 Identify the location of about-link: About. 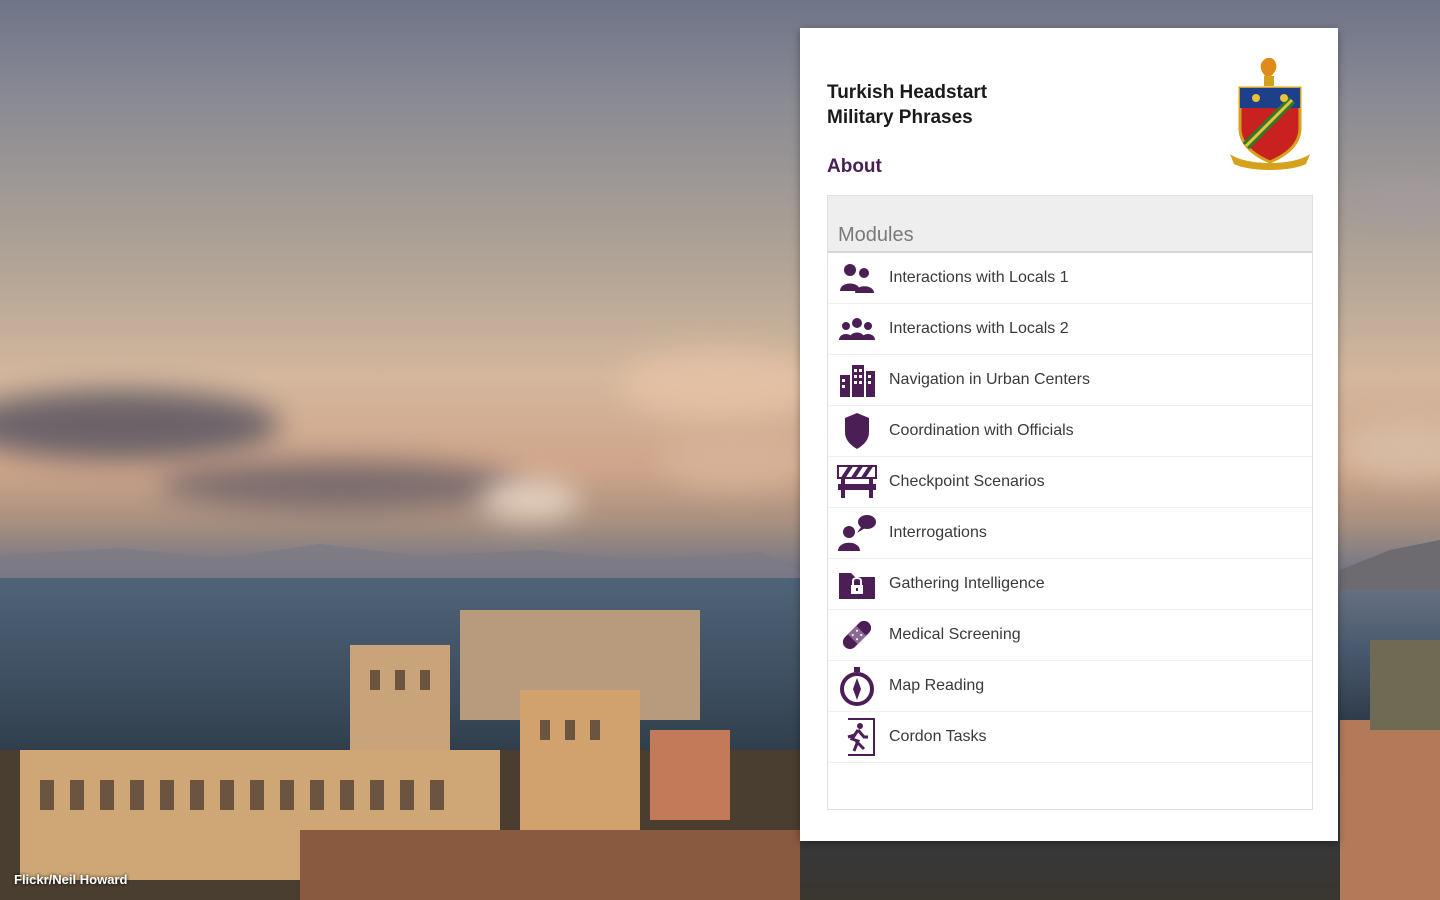
(854, 167).